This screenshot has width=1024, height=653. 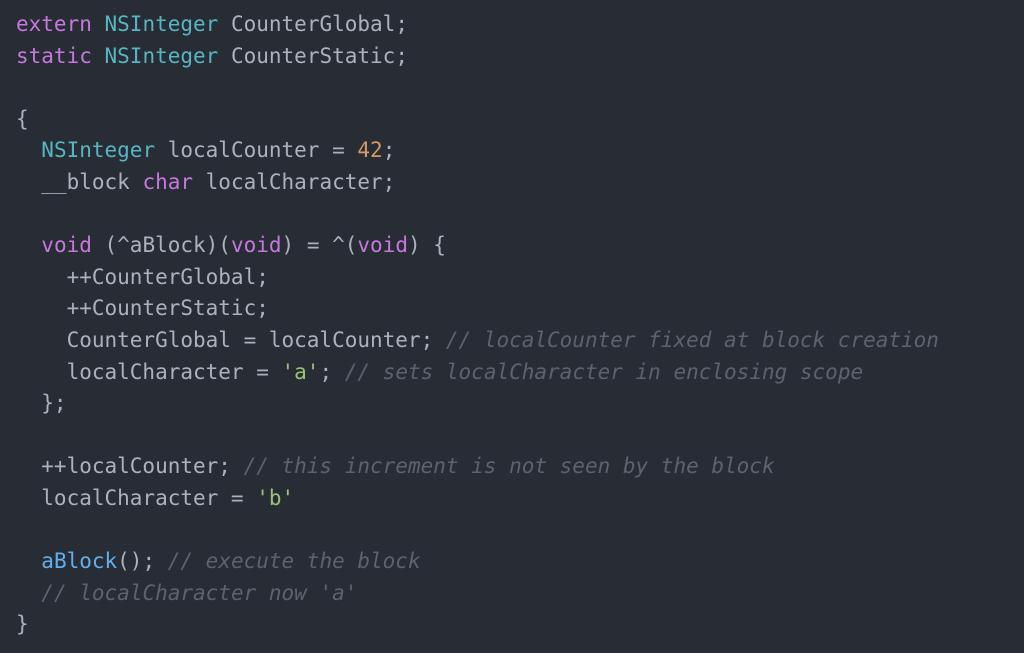 What do you see at coordinates (142, 561) in the screenshot?
I see `code-token-plain: ();` at bounding box center [142, 561].